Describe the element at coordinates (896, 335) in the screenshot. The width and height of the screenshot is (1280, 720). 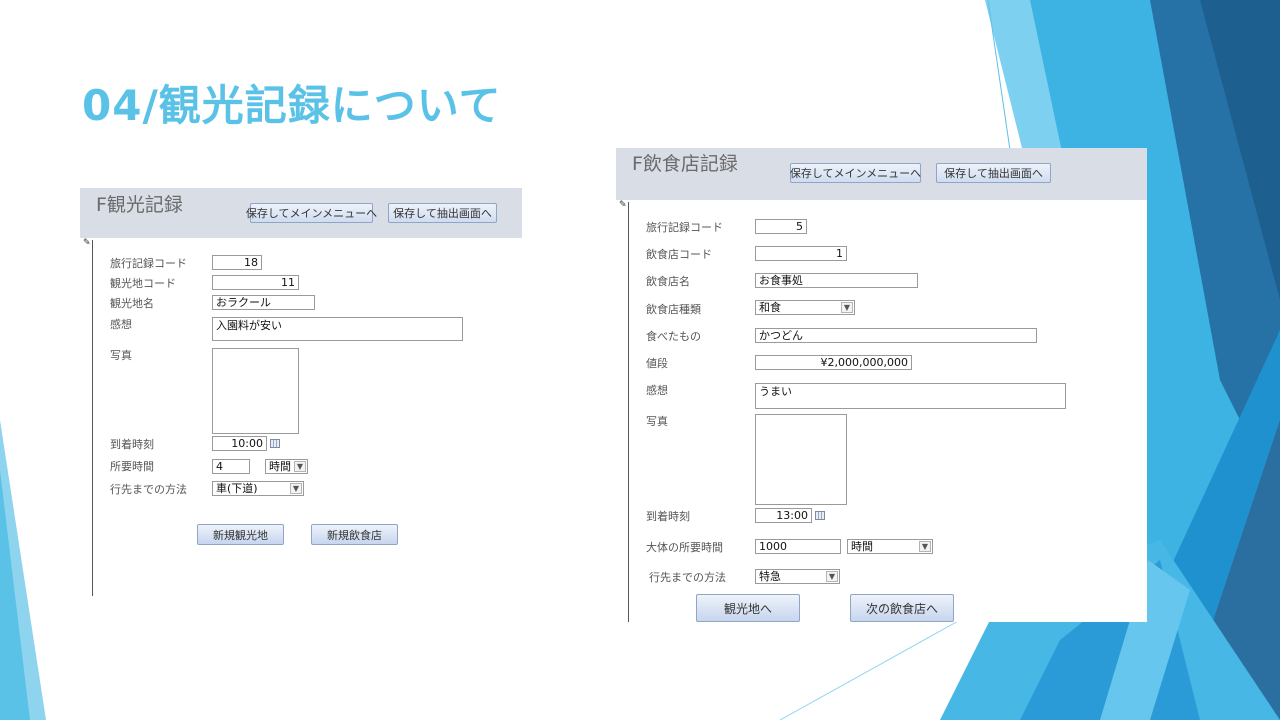
I see `food-field: かつどん` at that location.